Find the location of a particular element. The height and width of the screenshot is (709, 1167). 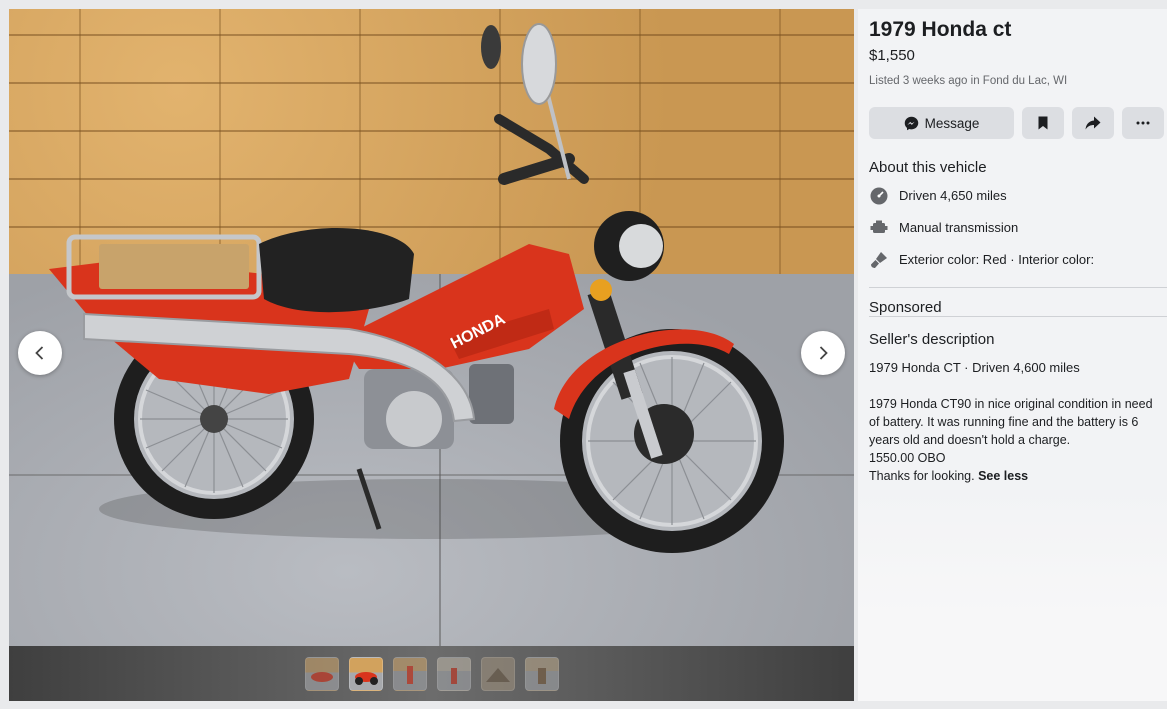

previous-photo-button is located at coordinates (40, 353).